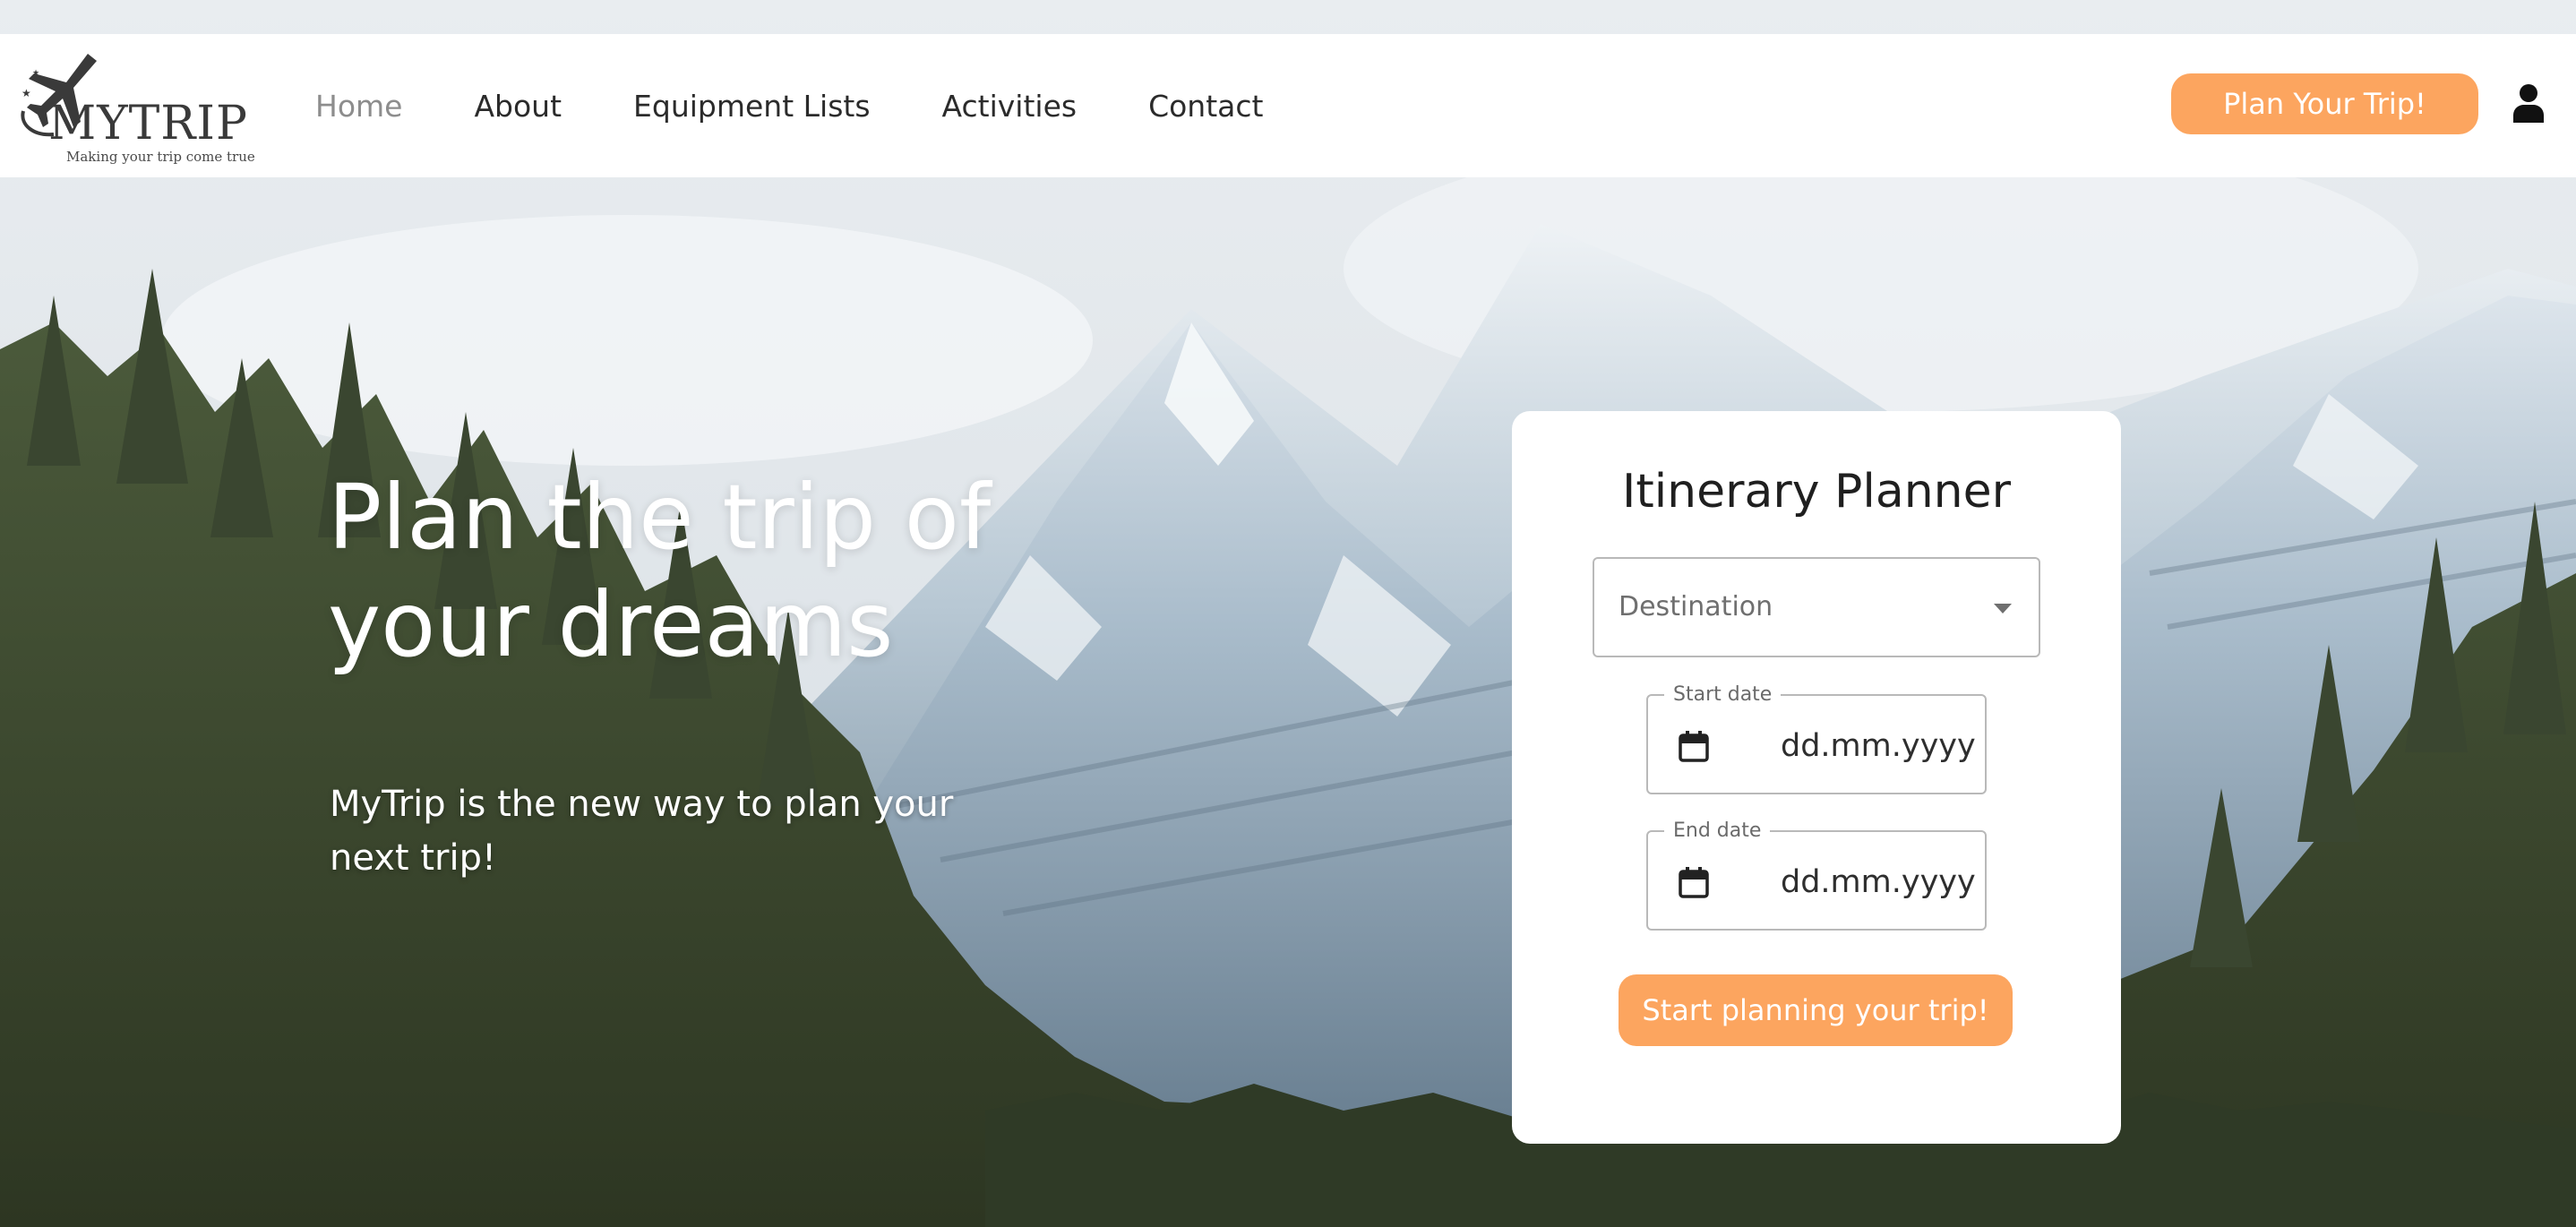 This screenshot has width=2576, height=1227. Describe the element at coordinates (642, 804) in the screenshot. I see `hero-subtitle-line-1: MyTrip is the new way to plan your` at that location.